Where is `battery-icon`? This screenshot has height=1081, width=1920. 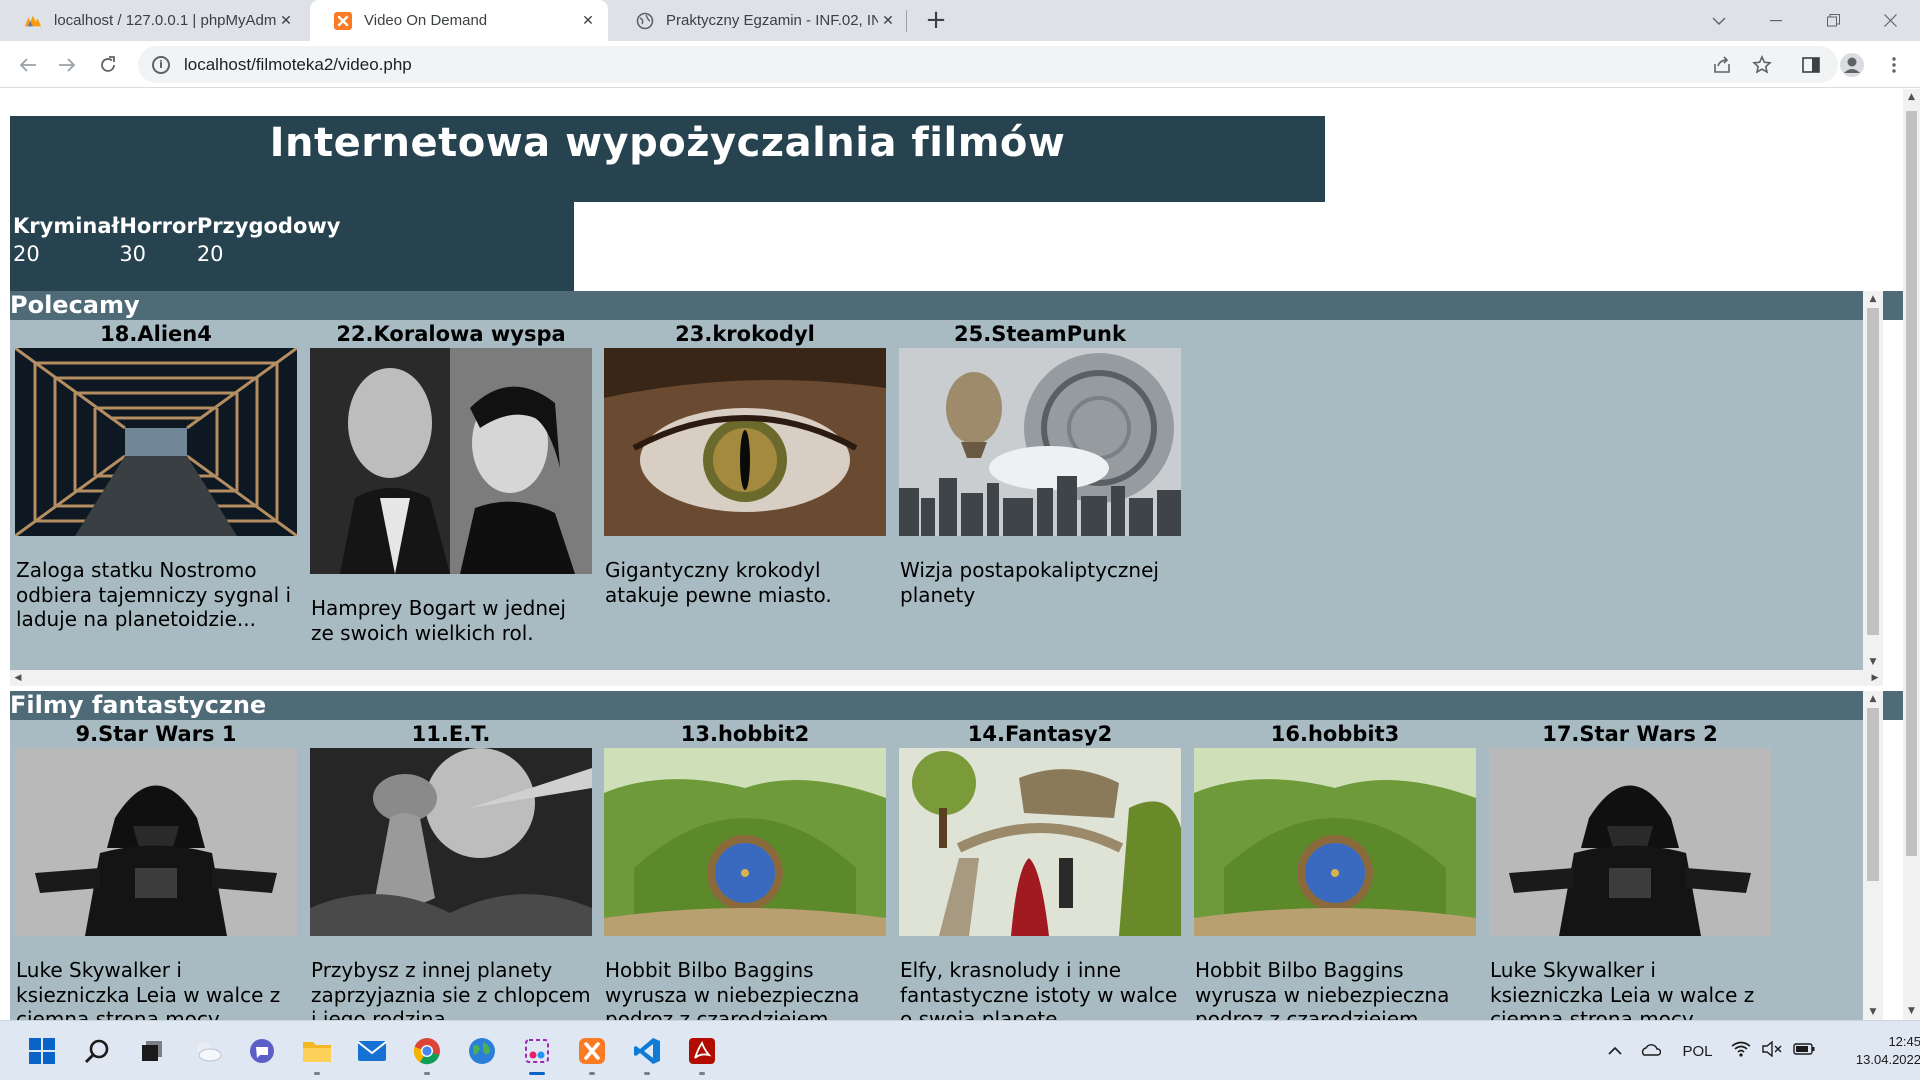
battery-icon is located at coordinates (1804, 1051).